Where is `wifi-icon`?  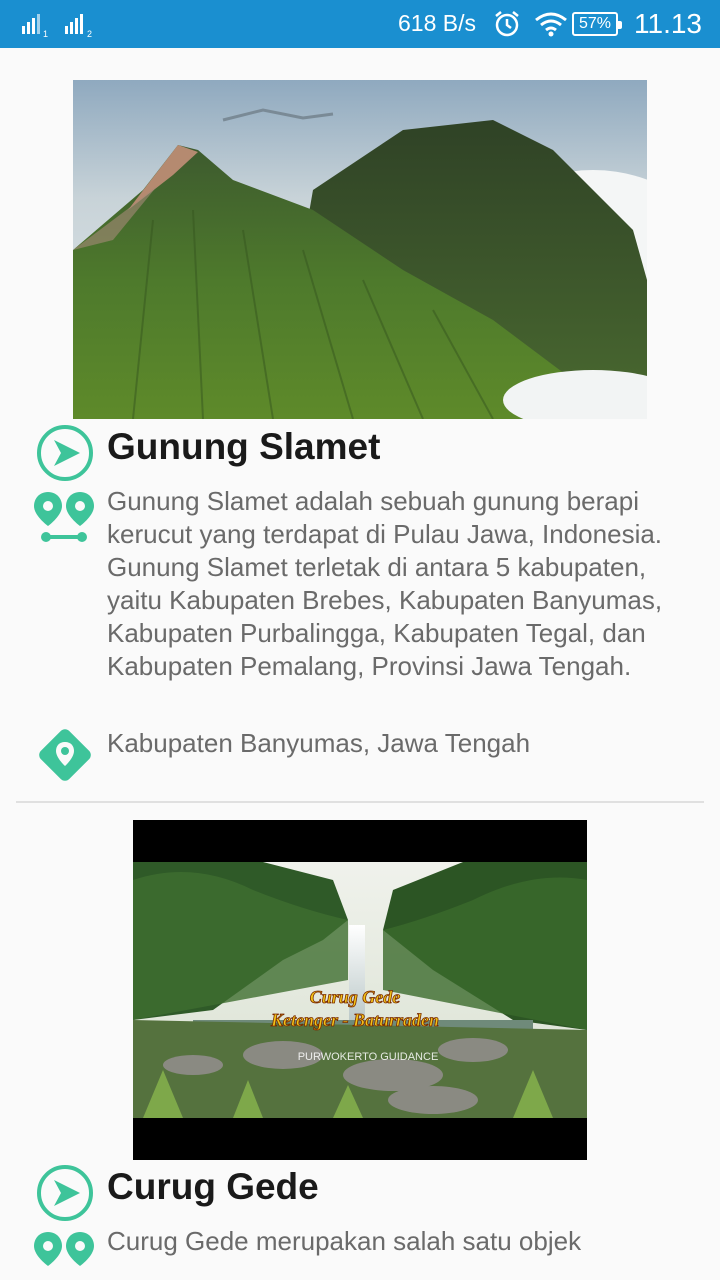
wifi-icon is located at coordinates (551, 24).